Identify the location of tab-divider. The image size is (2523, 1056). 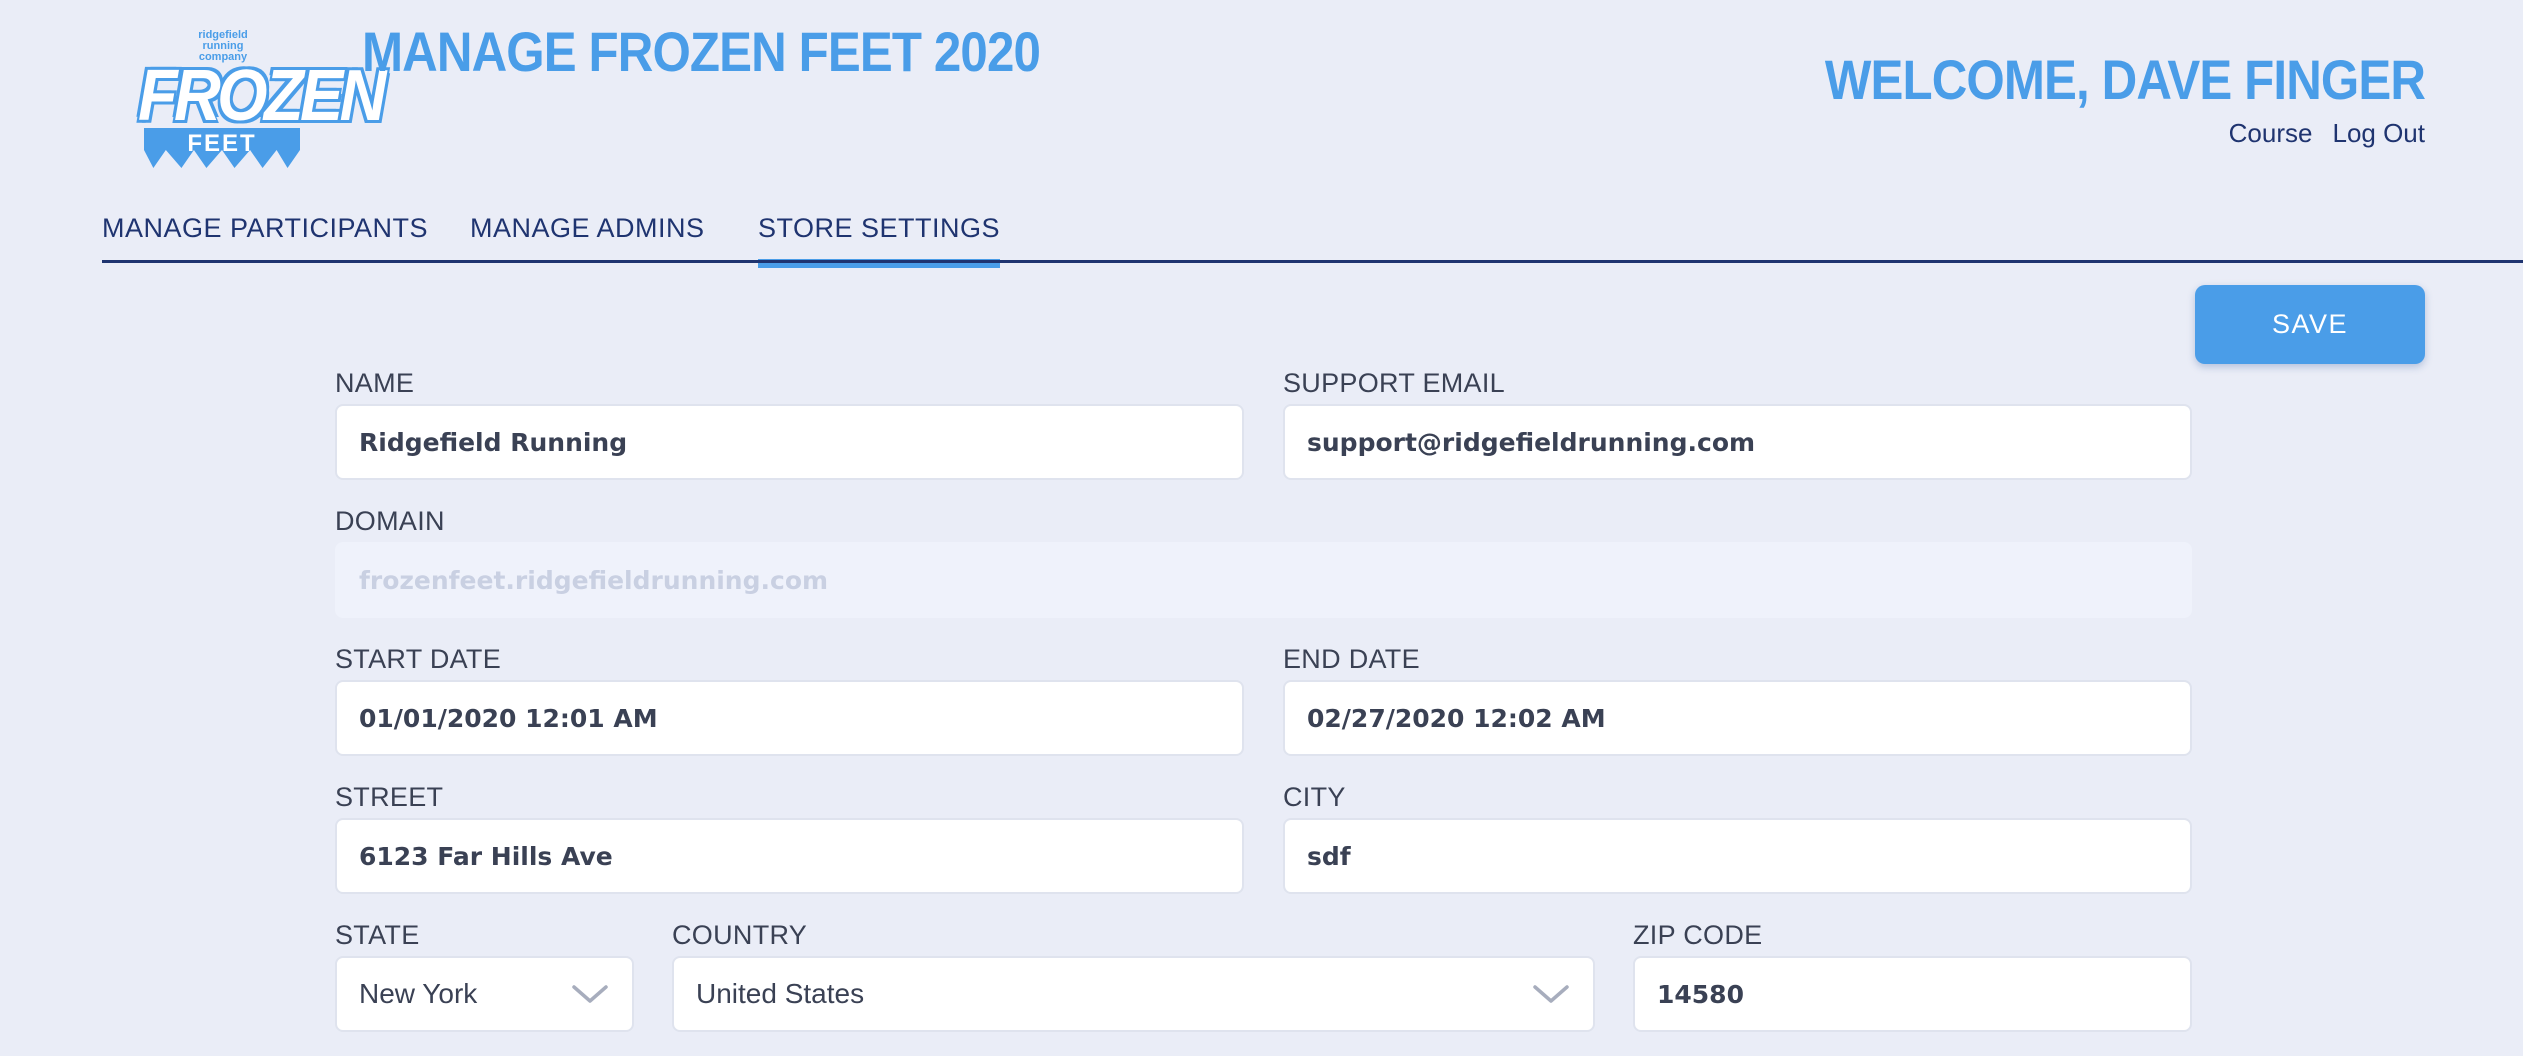
(1312, 261).